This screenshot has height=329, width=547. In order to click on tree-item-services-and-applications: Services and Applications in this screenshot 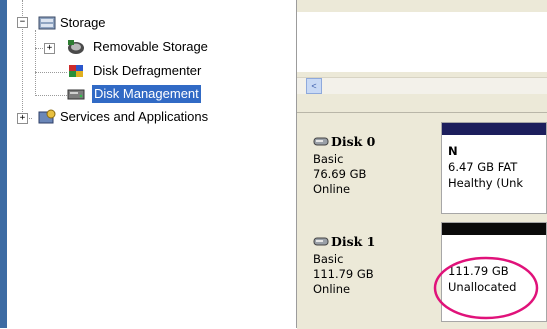, I will do `click(134, 117)`.